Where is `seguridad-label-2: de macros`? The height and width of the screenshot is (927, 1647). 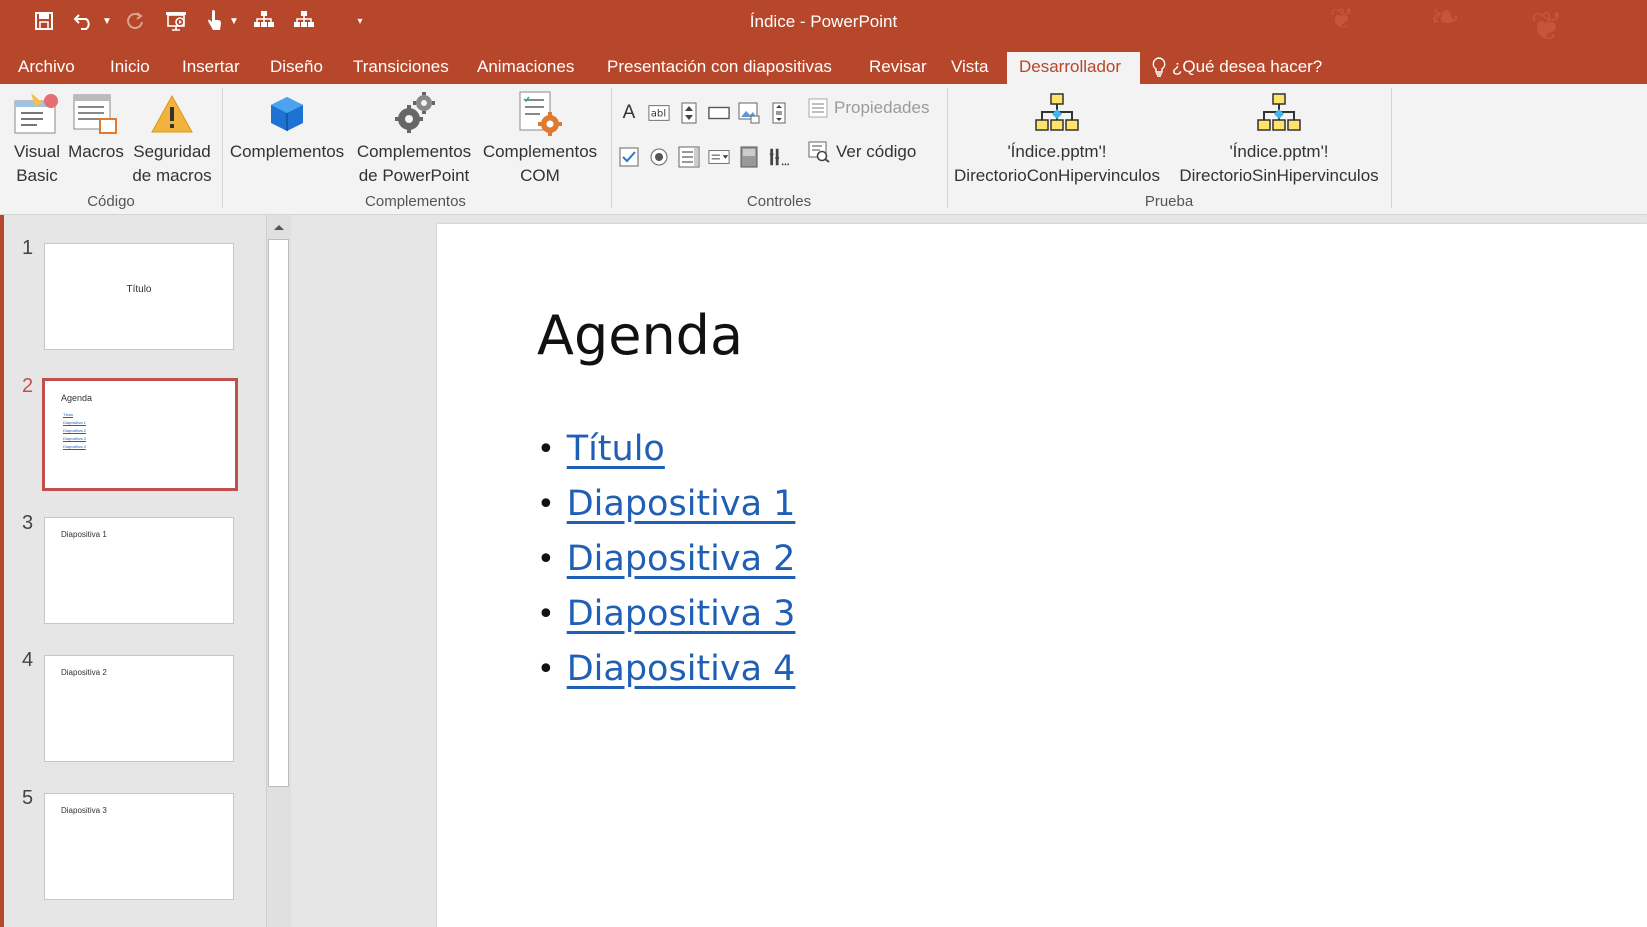 seguridad-label-2: de macros is located at coordinates (172, 175).